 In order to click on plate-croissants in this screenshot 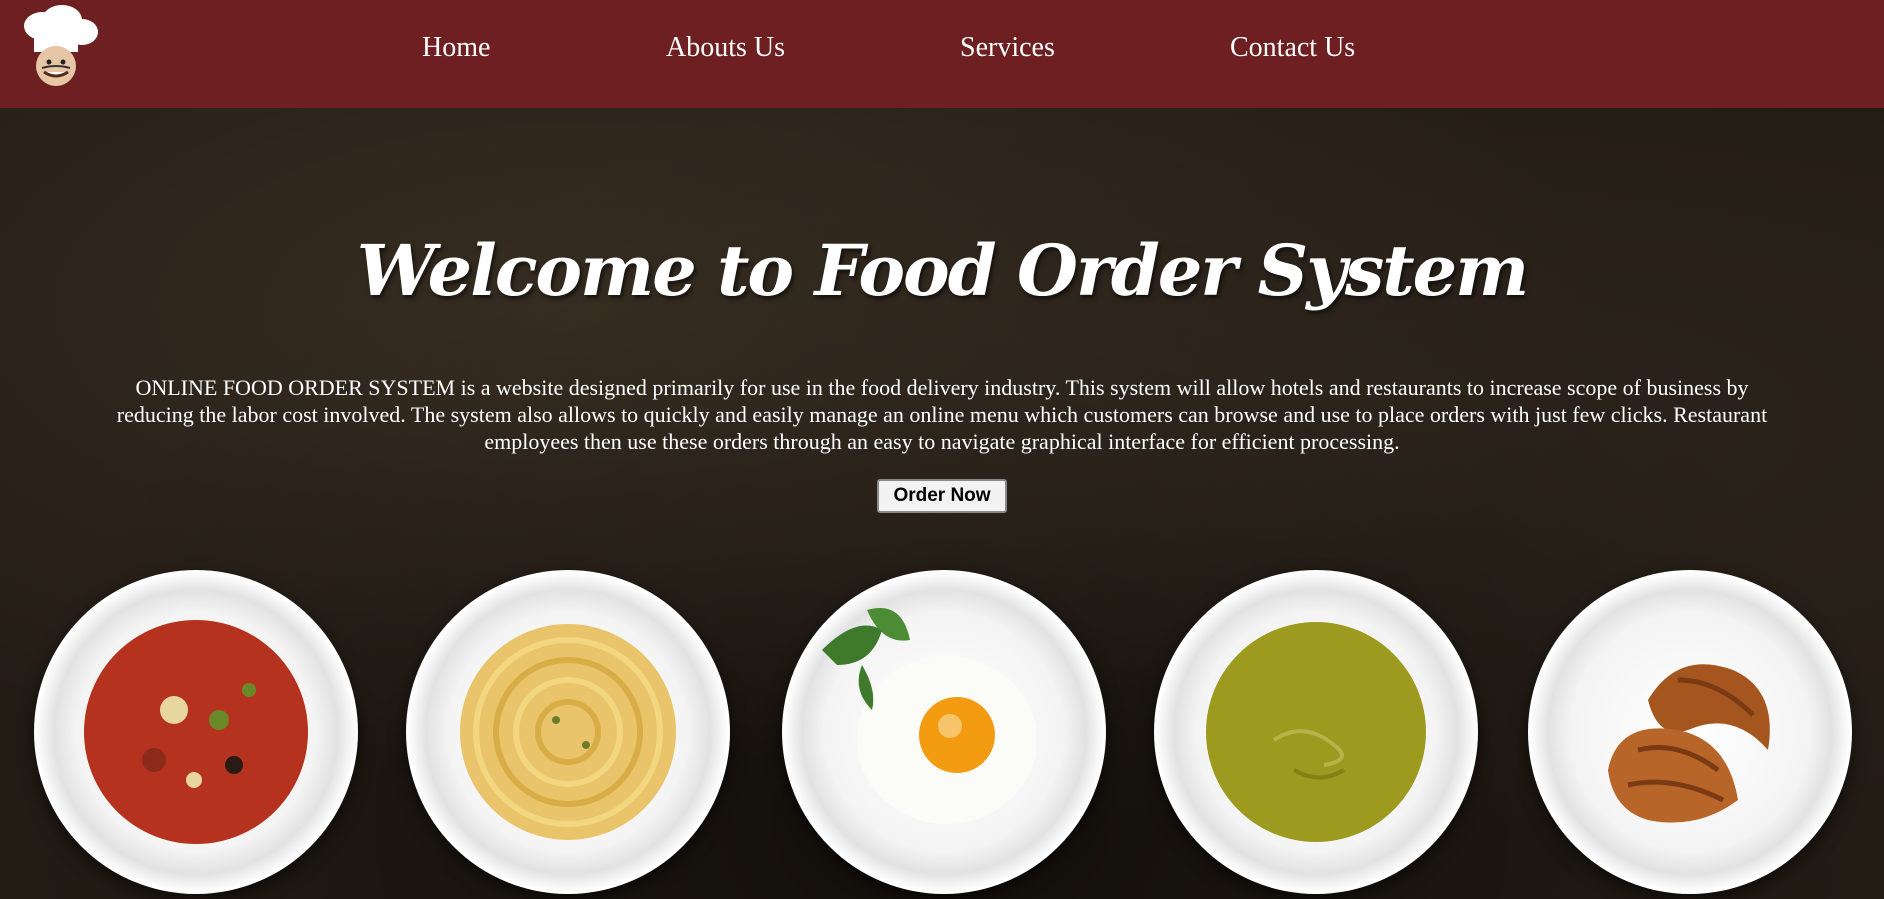, I will do `click(1690, 732)`.